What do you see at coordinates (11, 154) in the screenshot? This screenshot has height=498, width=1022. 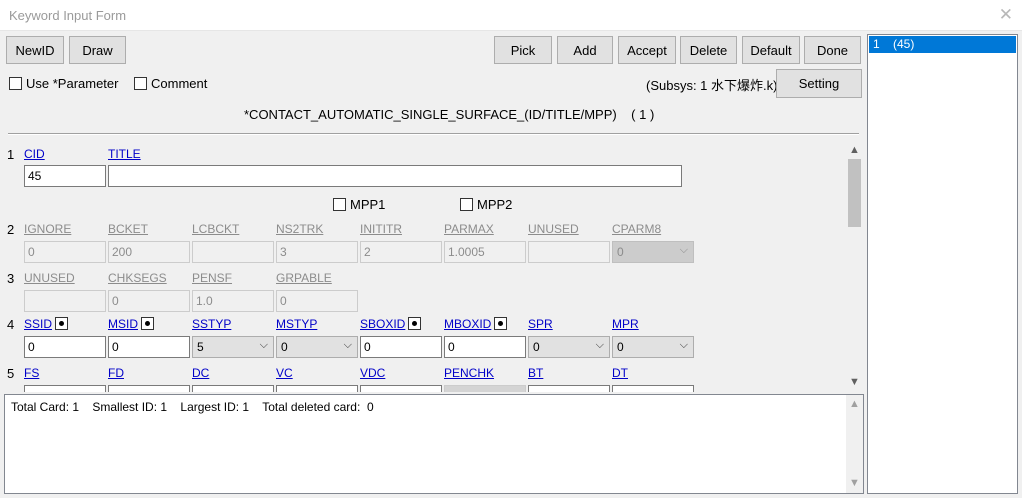 I see `card-number: 1` at bounding box center [11, 154].